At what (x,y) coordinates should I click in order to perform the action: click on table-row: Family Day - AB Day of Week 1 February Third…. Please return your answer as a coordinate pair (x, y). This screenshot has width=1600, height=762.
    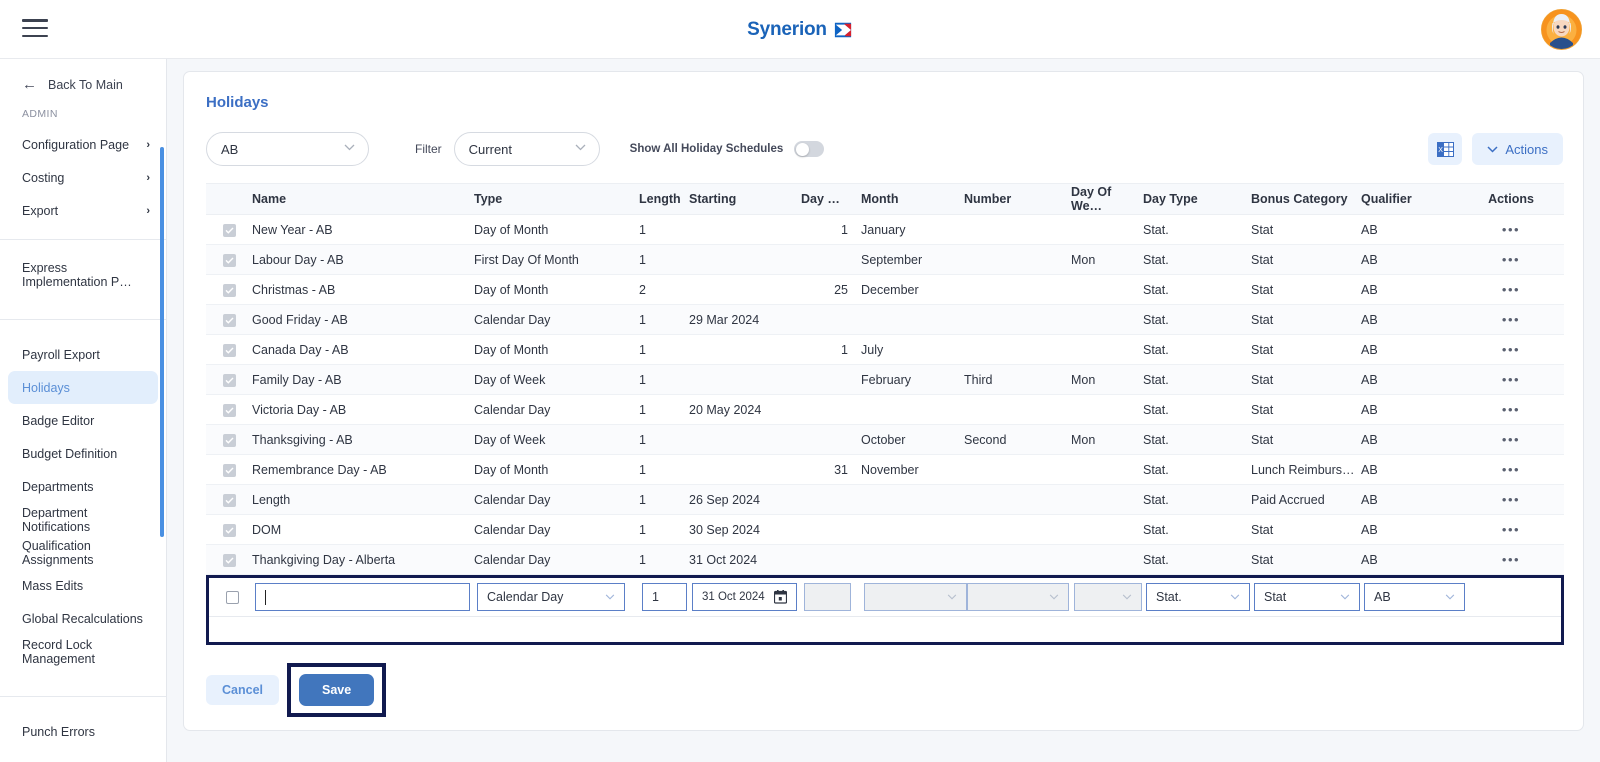
    Looking at the image, I should click on (885, 380).